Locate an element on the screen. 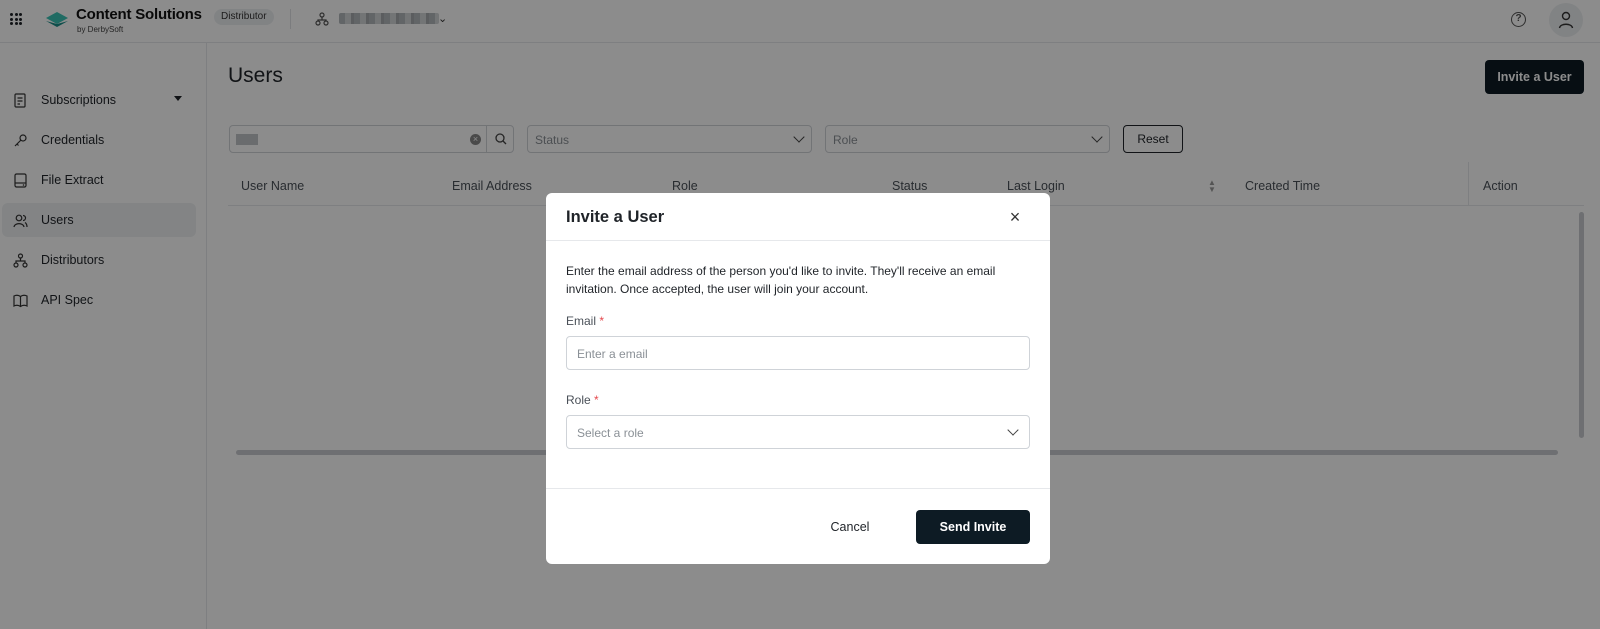  role-label: Role * is located at coordinates (582, 400).